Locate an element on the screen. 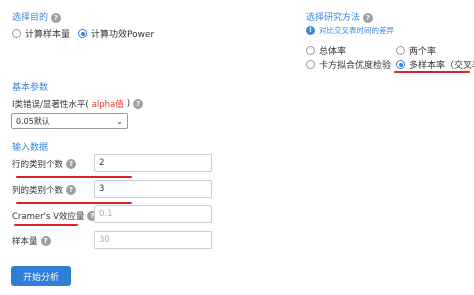  cols-label: 列的类别个数 ? is located at coordinates (44, 190).